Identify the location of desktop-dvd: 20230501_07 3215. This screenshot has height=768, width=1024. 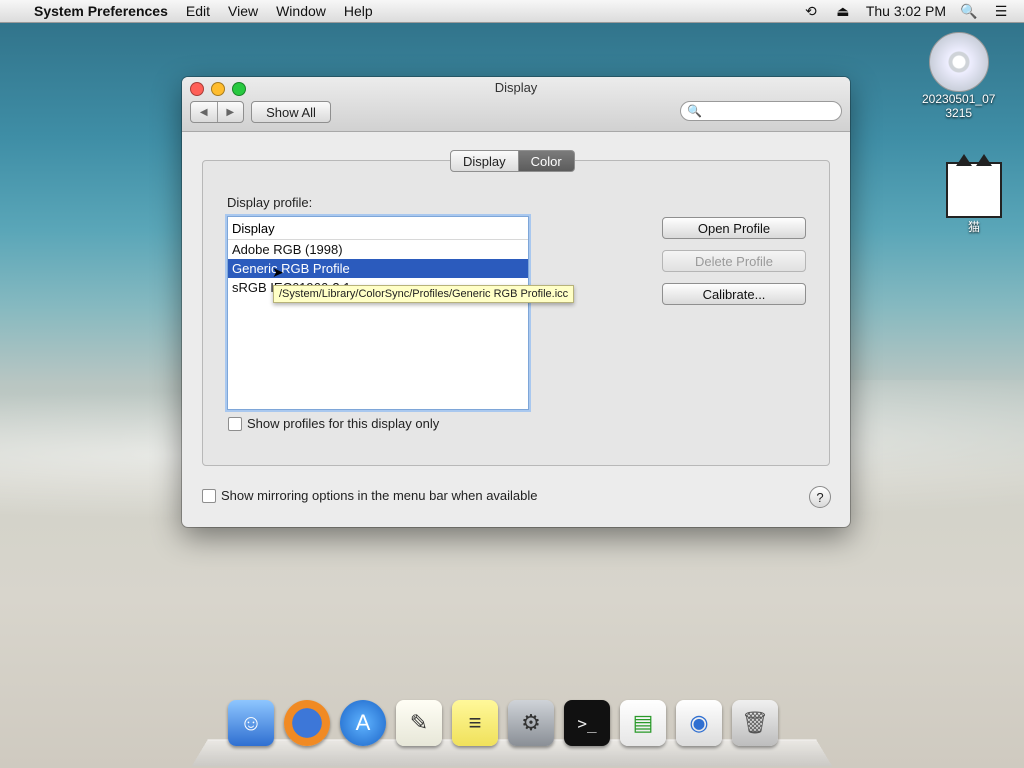
(958, 76).